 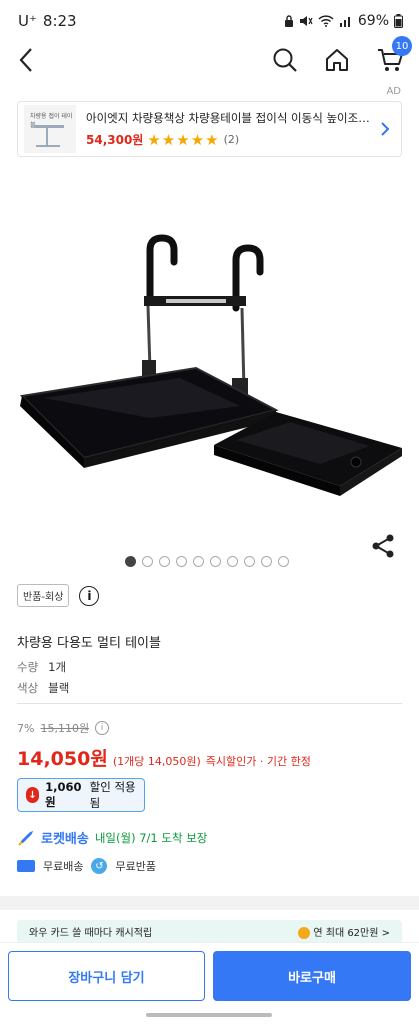 I want to click on ad-review-count: (2), so click(x=231, y=139).